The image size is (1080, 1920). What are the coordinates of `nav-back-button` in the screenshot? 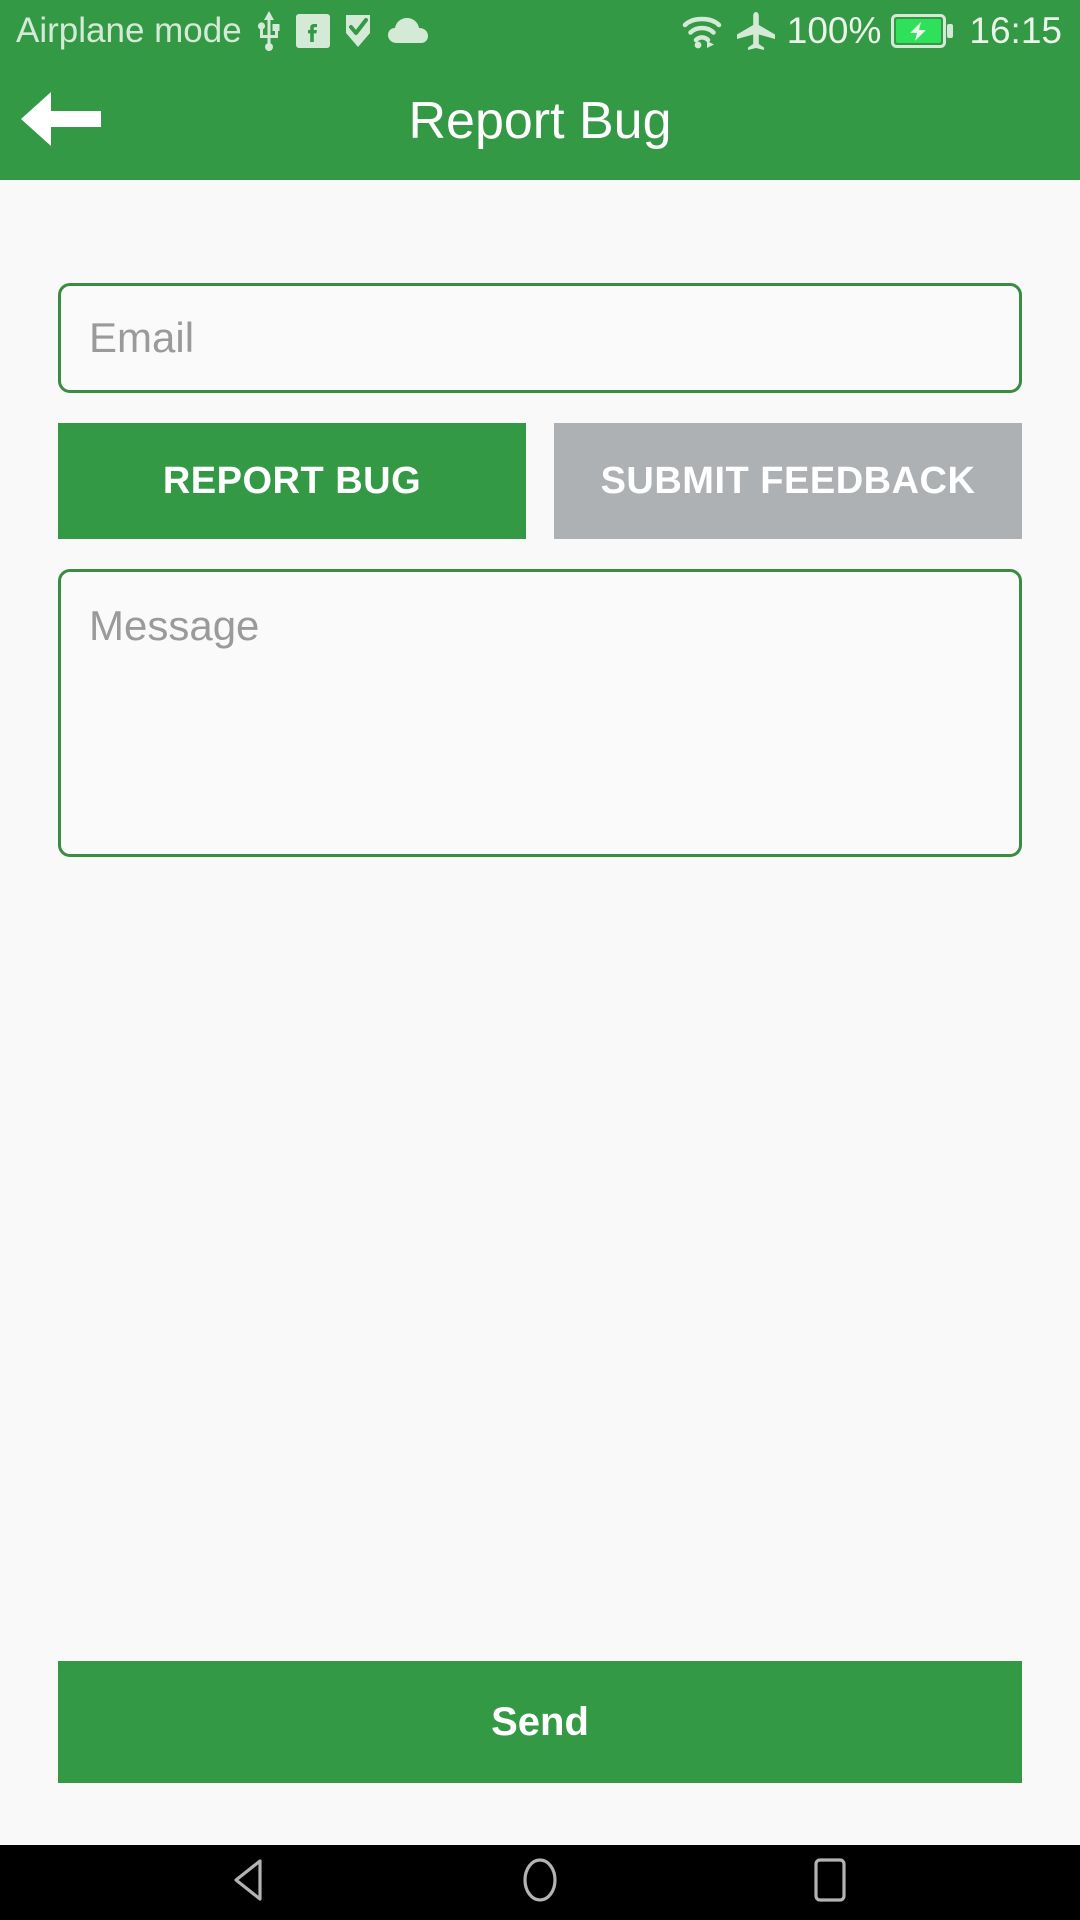 It's located at (250, 1882).